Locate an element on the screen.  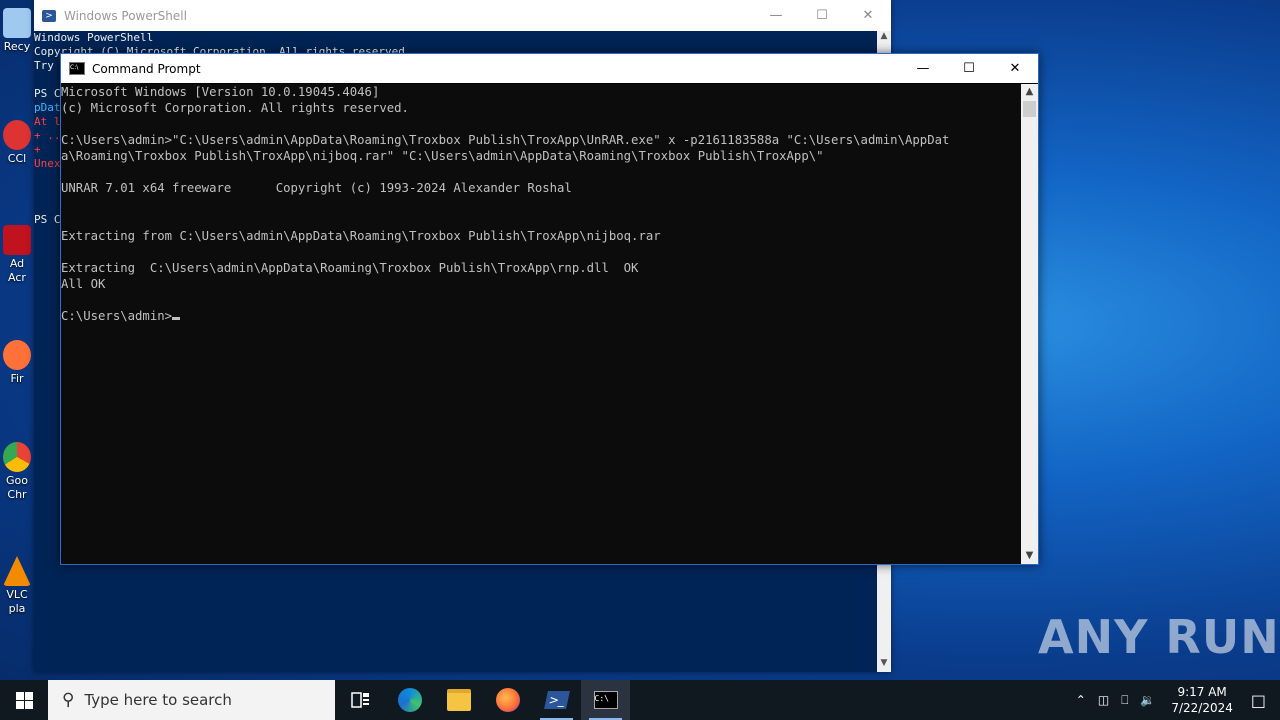
taskbar-file-explorer is located at coordinates (458, 700).